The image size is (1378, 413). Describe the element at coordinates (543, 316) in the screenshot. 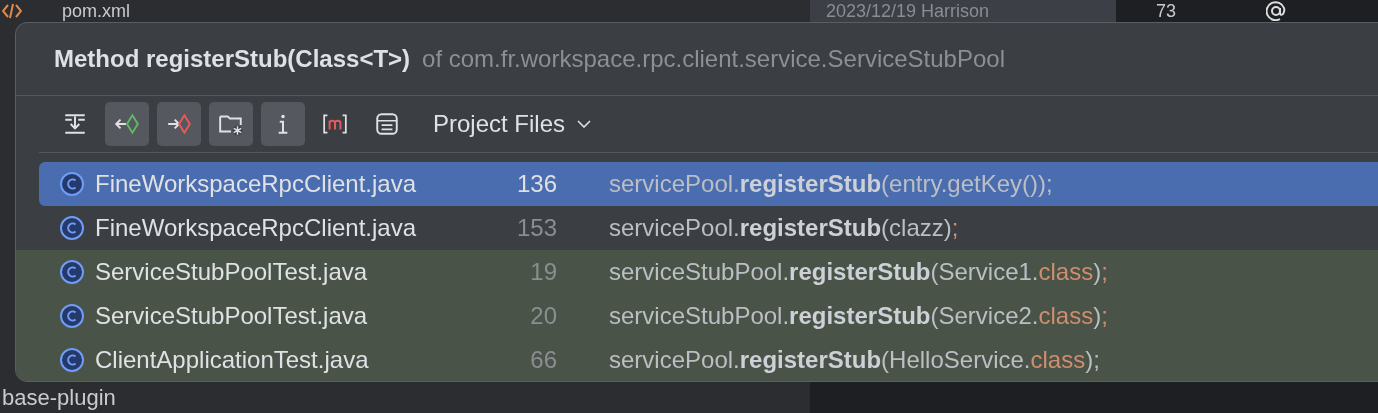

I see `line-number: 20` at that location.